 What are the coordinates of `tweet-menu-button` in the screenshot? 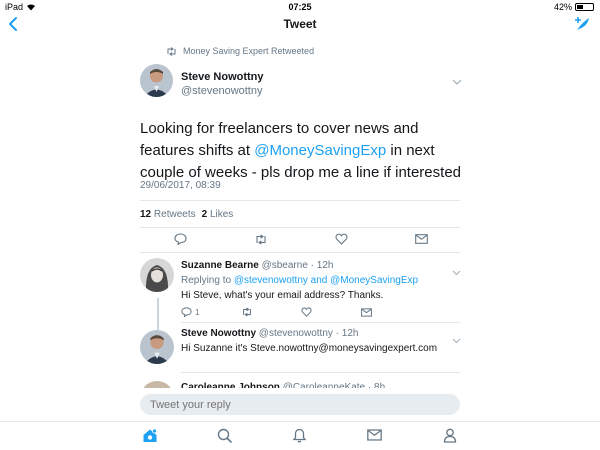 It's located at (457, 82).